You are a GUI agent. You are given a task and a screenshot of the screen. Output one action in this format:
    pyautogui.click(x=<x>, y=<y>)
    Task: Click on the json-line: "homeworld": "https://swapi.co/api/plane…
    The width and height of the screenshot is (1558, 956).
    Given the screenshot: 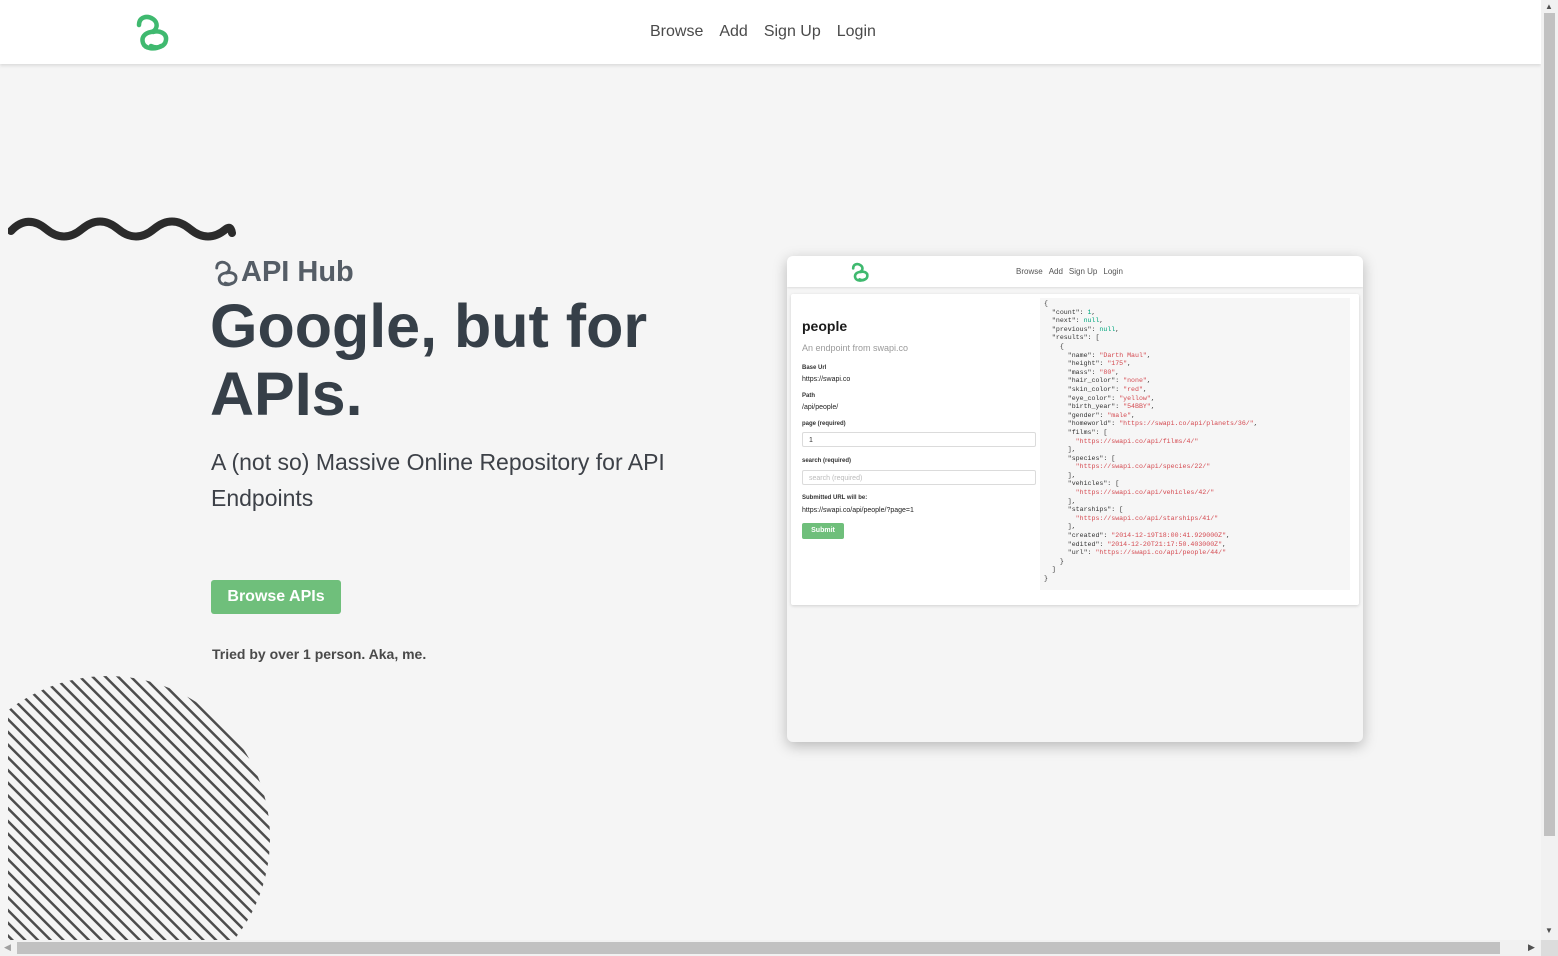 What is the action you would take?
    pyautogui.click(x=1151, y=424)
    